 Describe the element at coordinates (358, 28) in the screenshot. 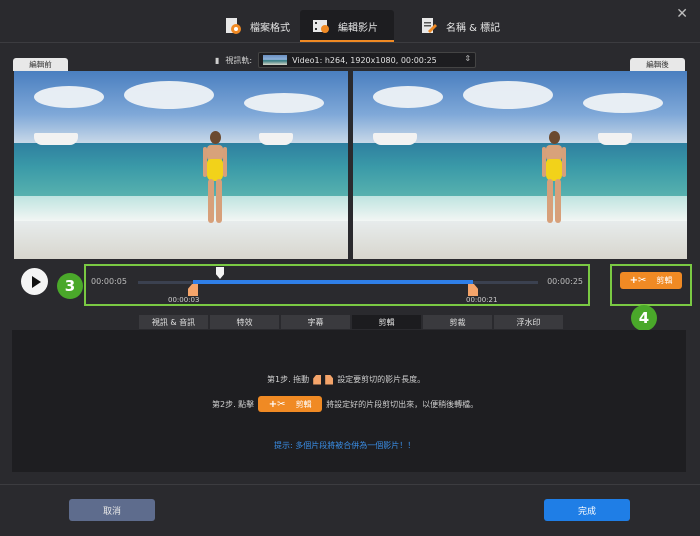

I see `tab-video-edit-label: 編輯影片` at that location.